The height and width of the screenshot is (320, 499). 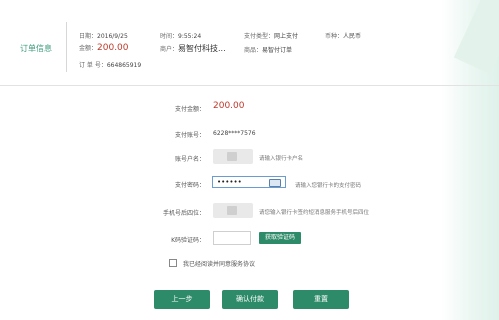 I want to click on order-currency: 币种：人民币, so click(x=343, y=35).